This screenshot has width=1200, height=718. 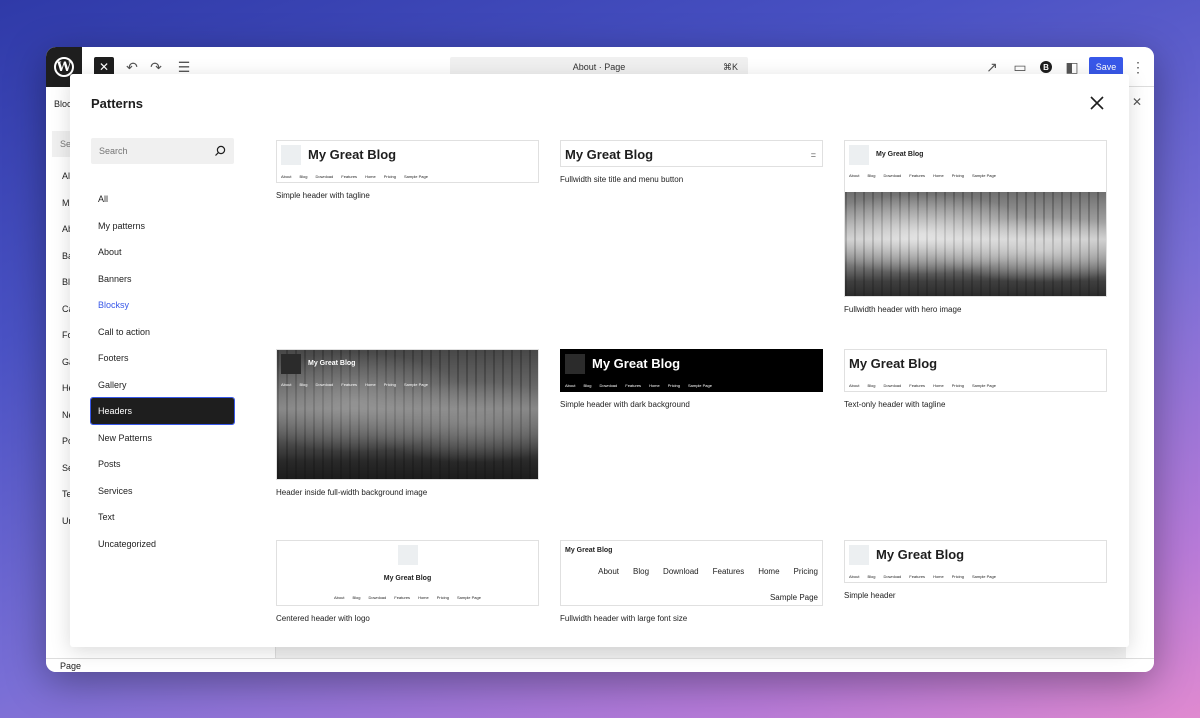 I want to click on category-gallery: Gallery, so click(x=162, y=385).